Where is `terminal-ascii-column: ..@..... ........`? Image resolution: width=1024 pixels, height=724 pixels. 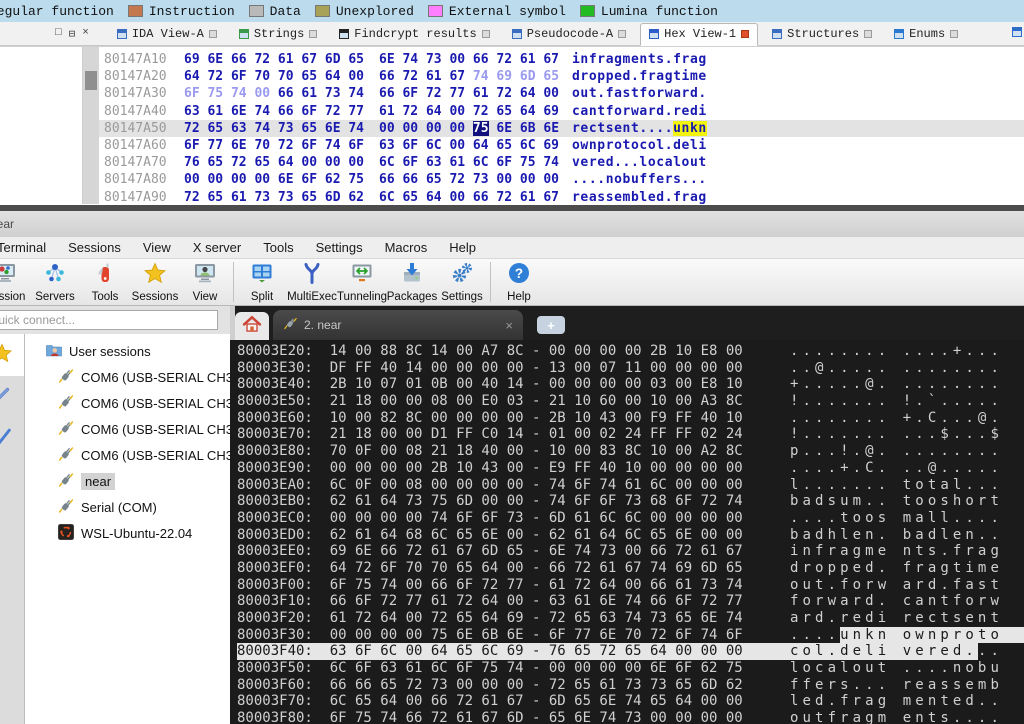 terminal-ascii-column: ..@..... ........ is located at coordinates (896, 367).